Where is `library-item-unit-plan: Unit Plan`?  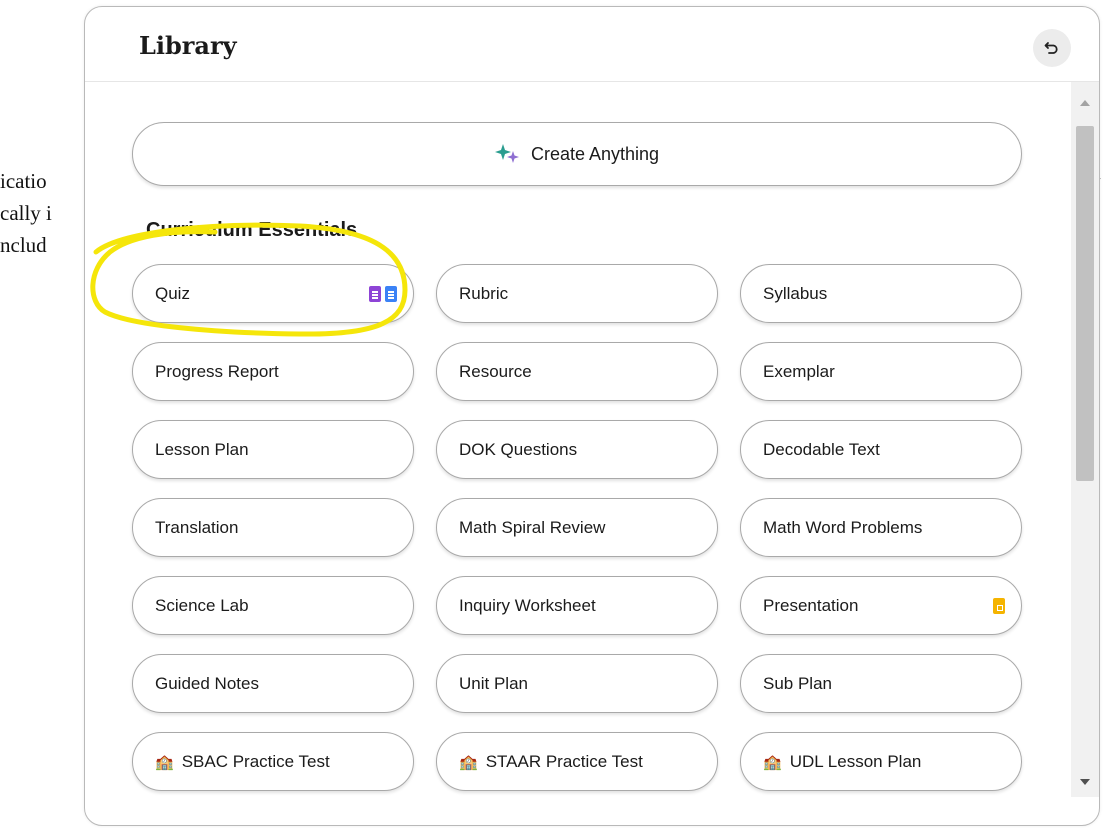 library-item-unit-plan: Unit Plan is located at coordinates (577, 683).